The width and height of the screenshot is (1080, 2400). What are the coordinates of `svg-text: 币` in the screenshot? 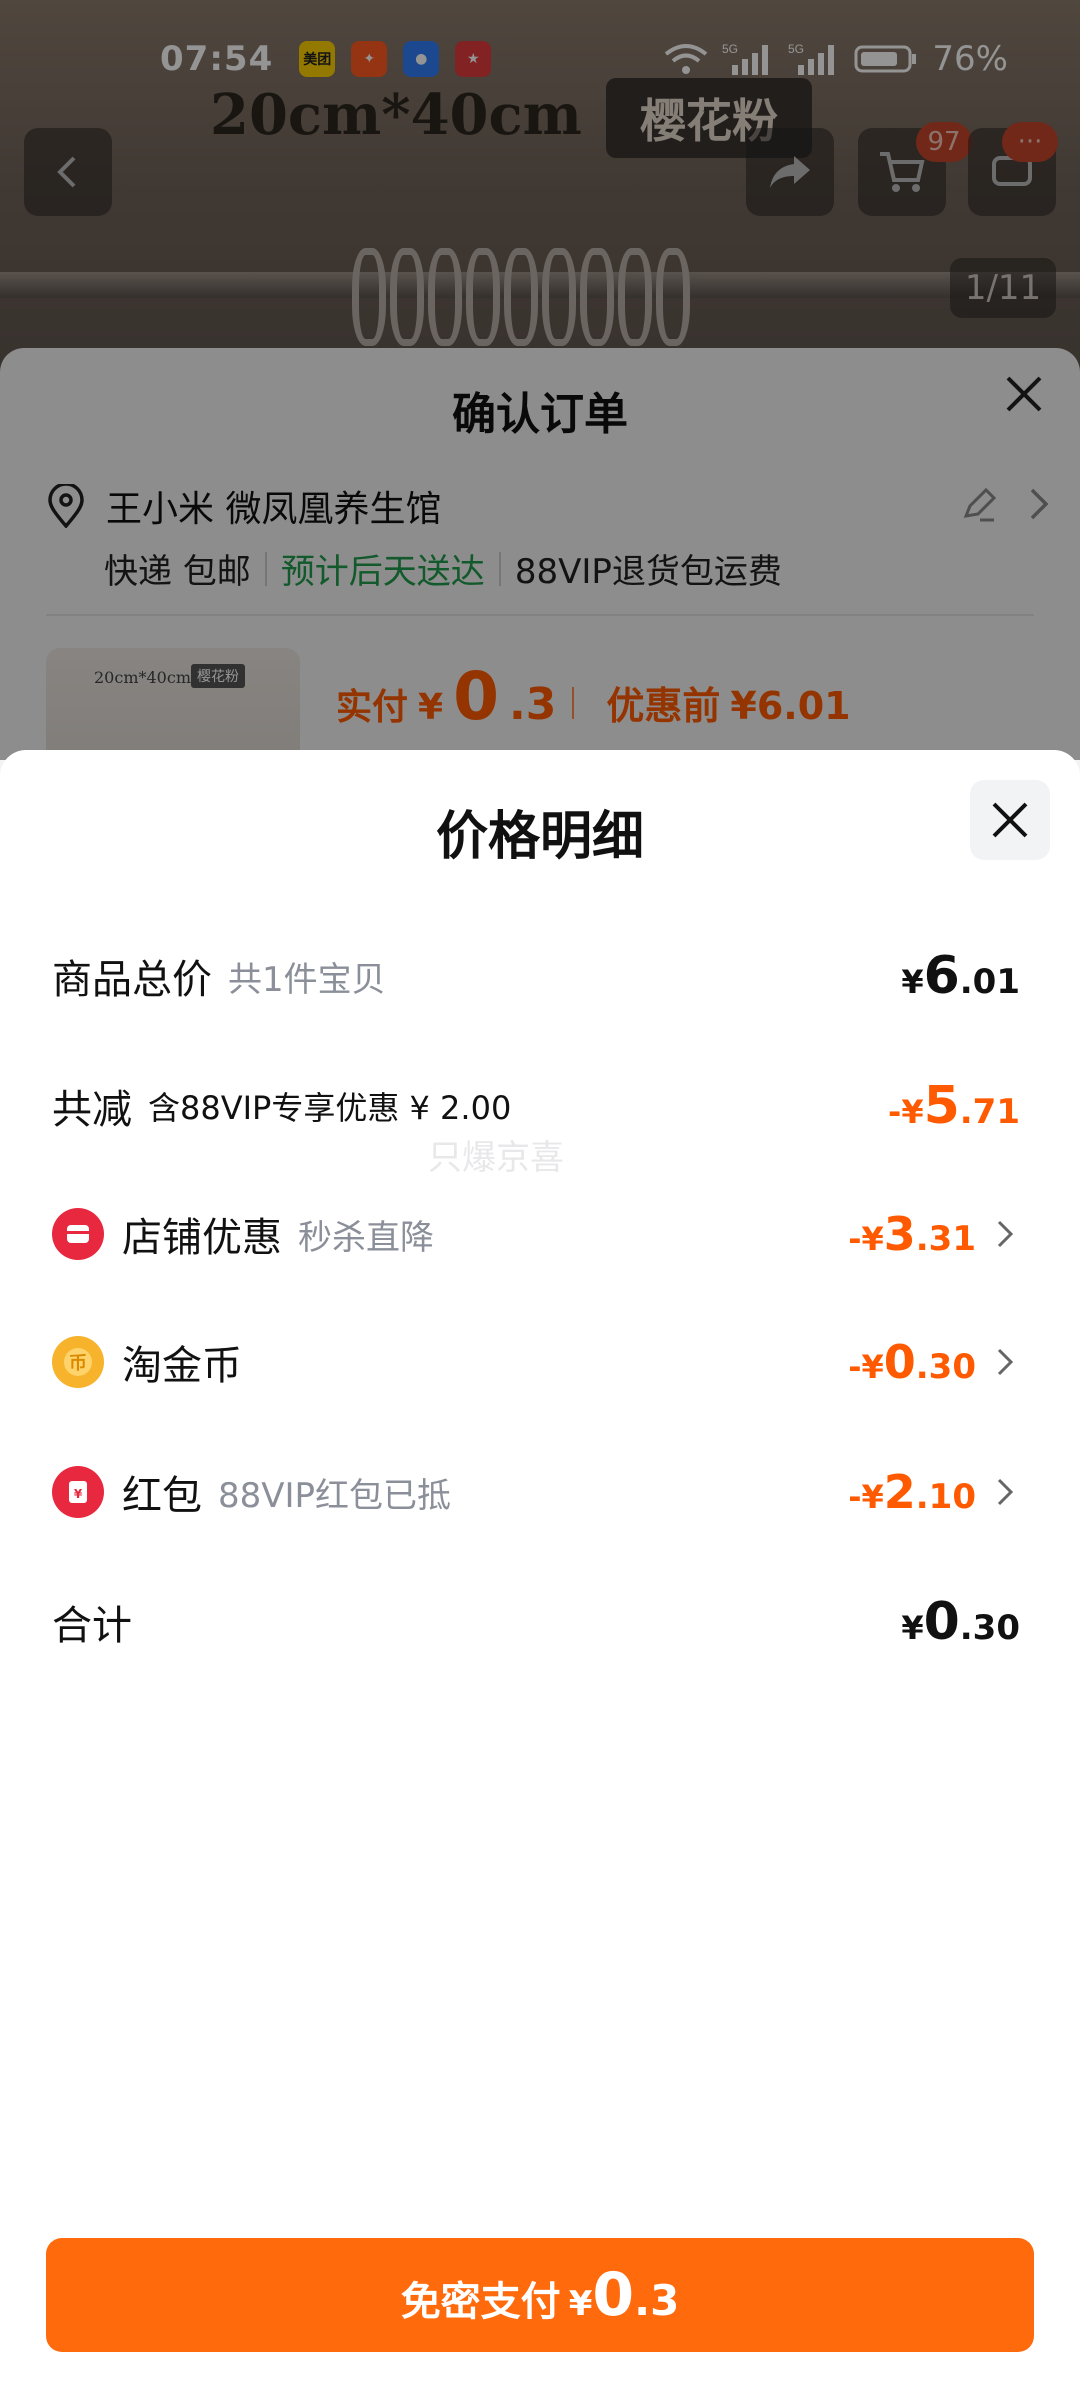 It's located at (78, 1363).